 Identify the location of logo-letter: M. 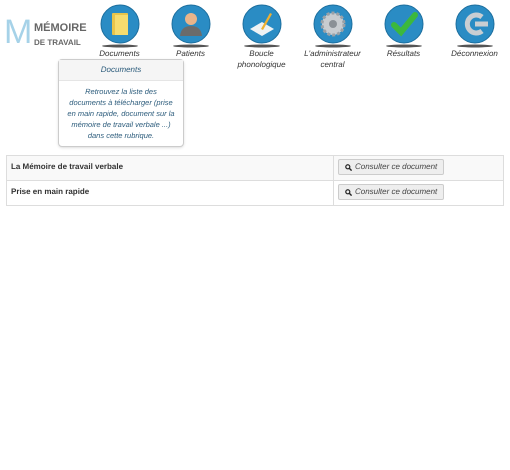
(18, 32).